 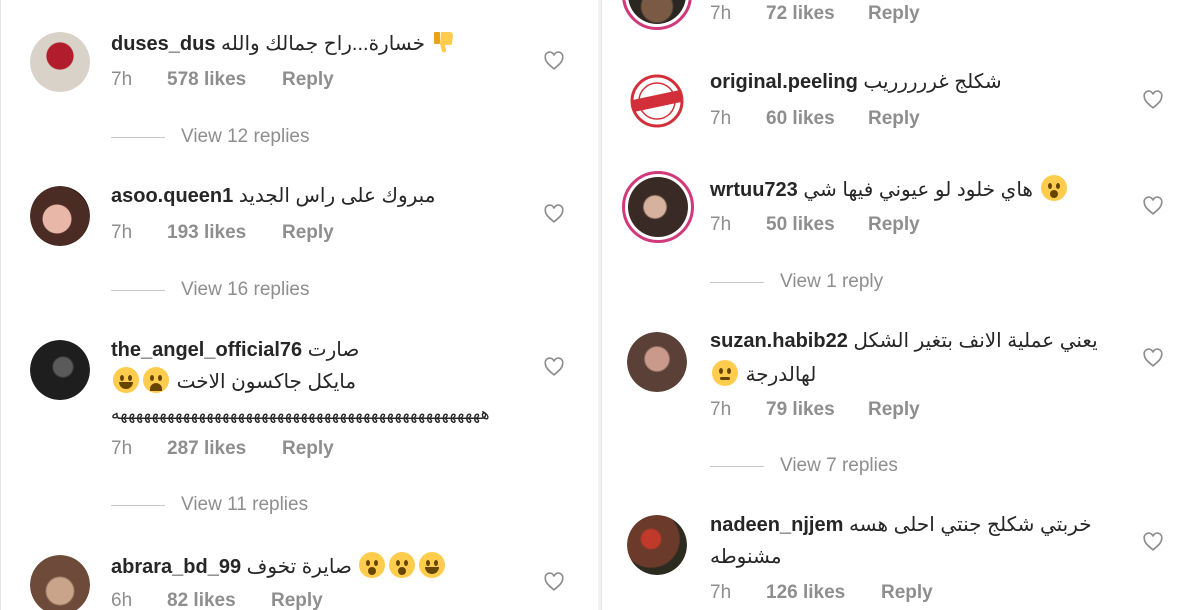 I want to click on view-replies-label: View 12 replies, so click(x=245, y=136).